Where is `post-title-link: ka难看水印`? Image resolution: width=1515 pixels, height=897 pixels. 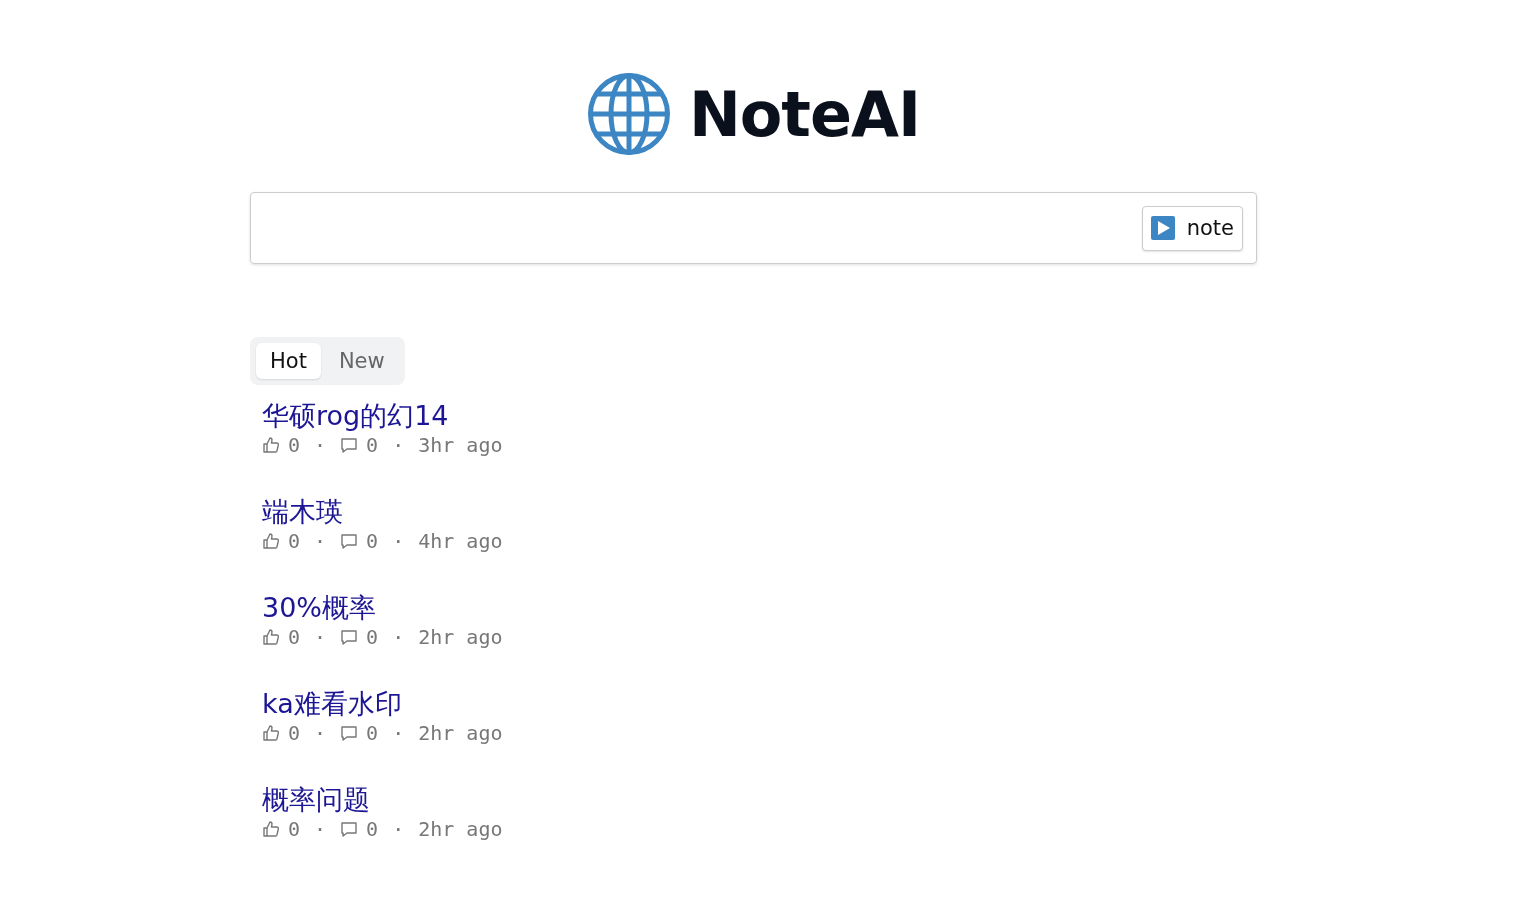
post-title-link: ka难看水印 is located at coordinates (332, 704).